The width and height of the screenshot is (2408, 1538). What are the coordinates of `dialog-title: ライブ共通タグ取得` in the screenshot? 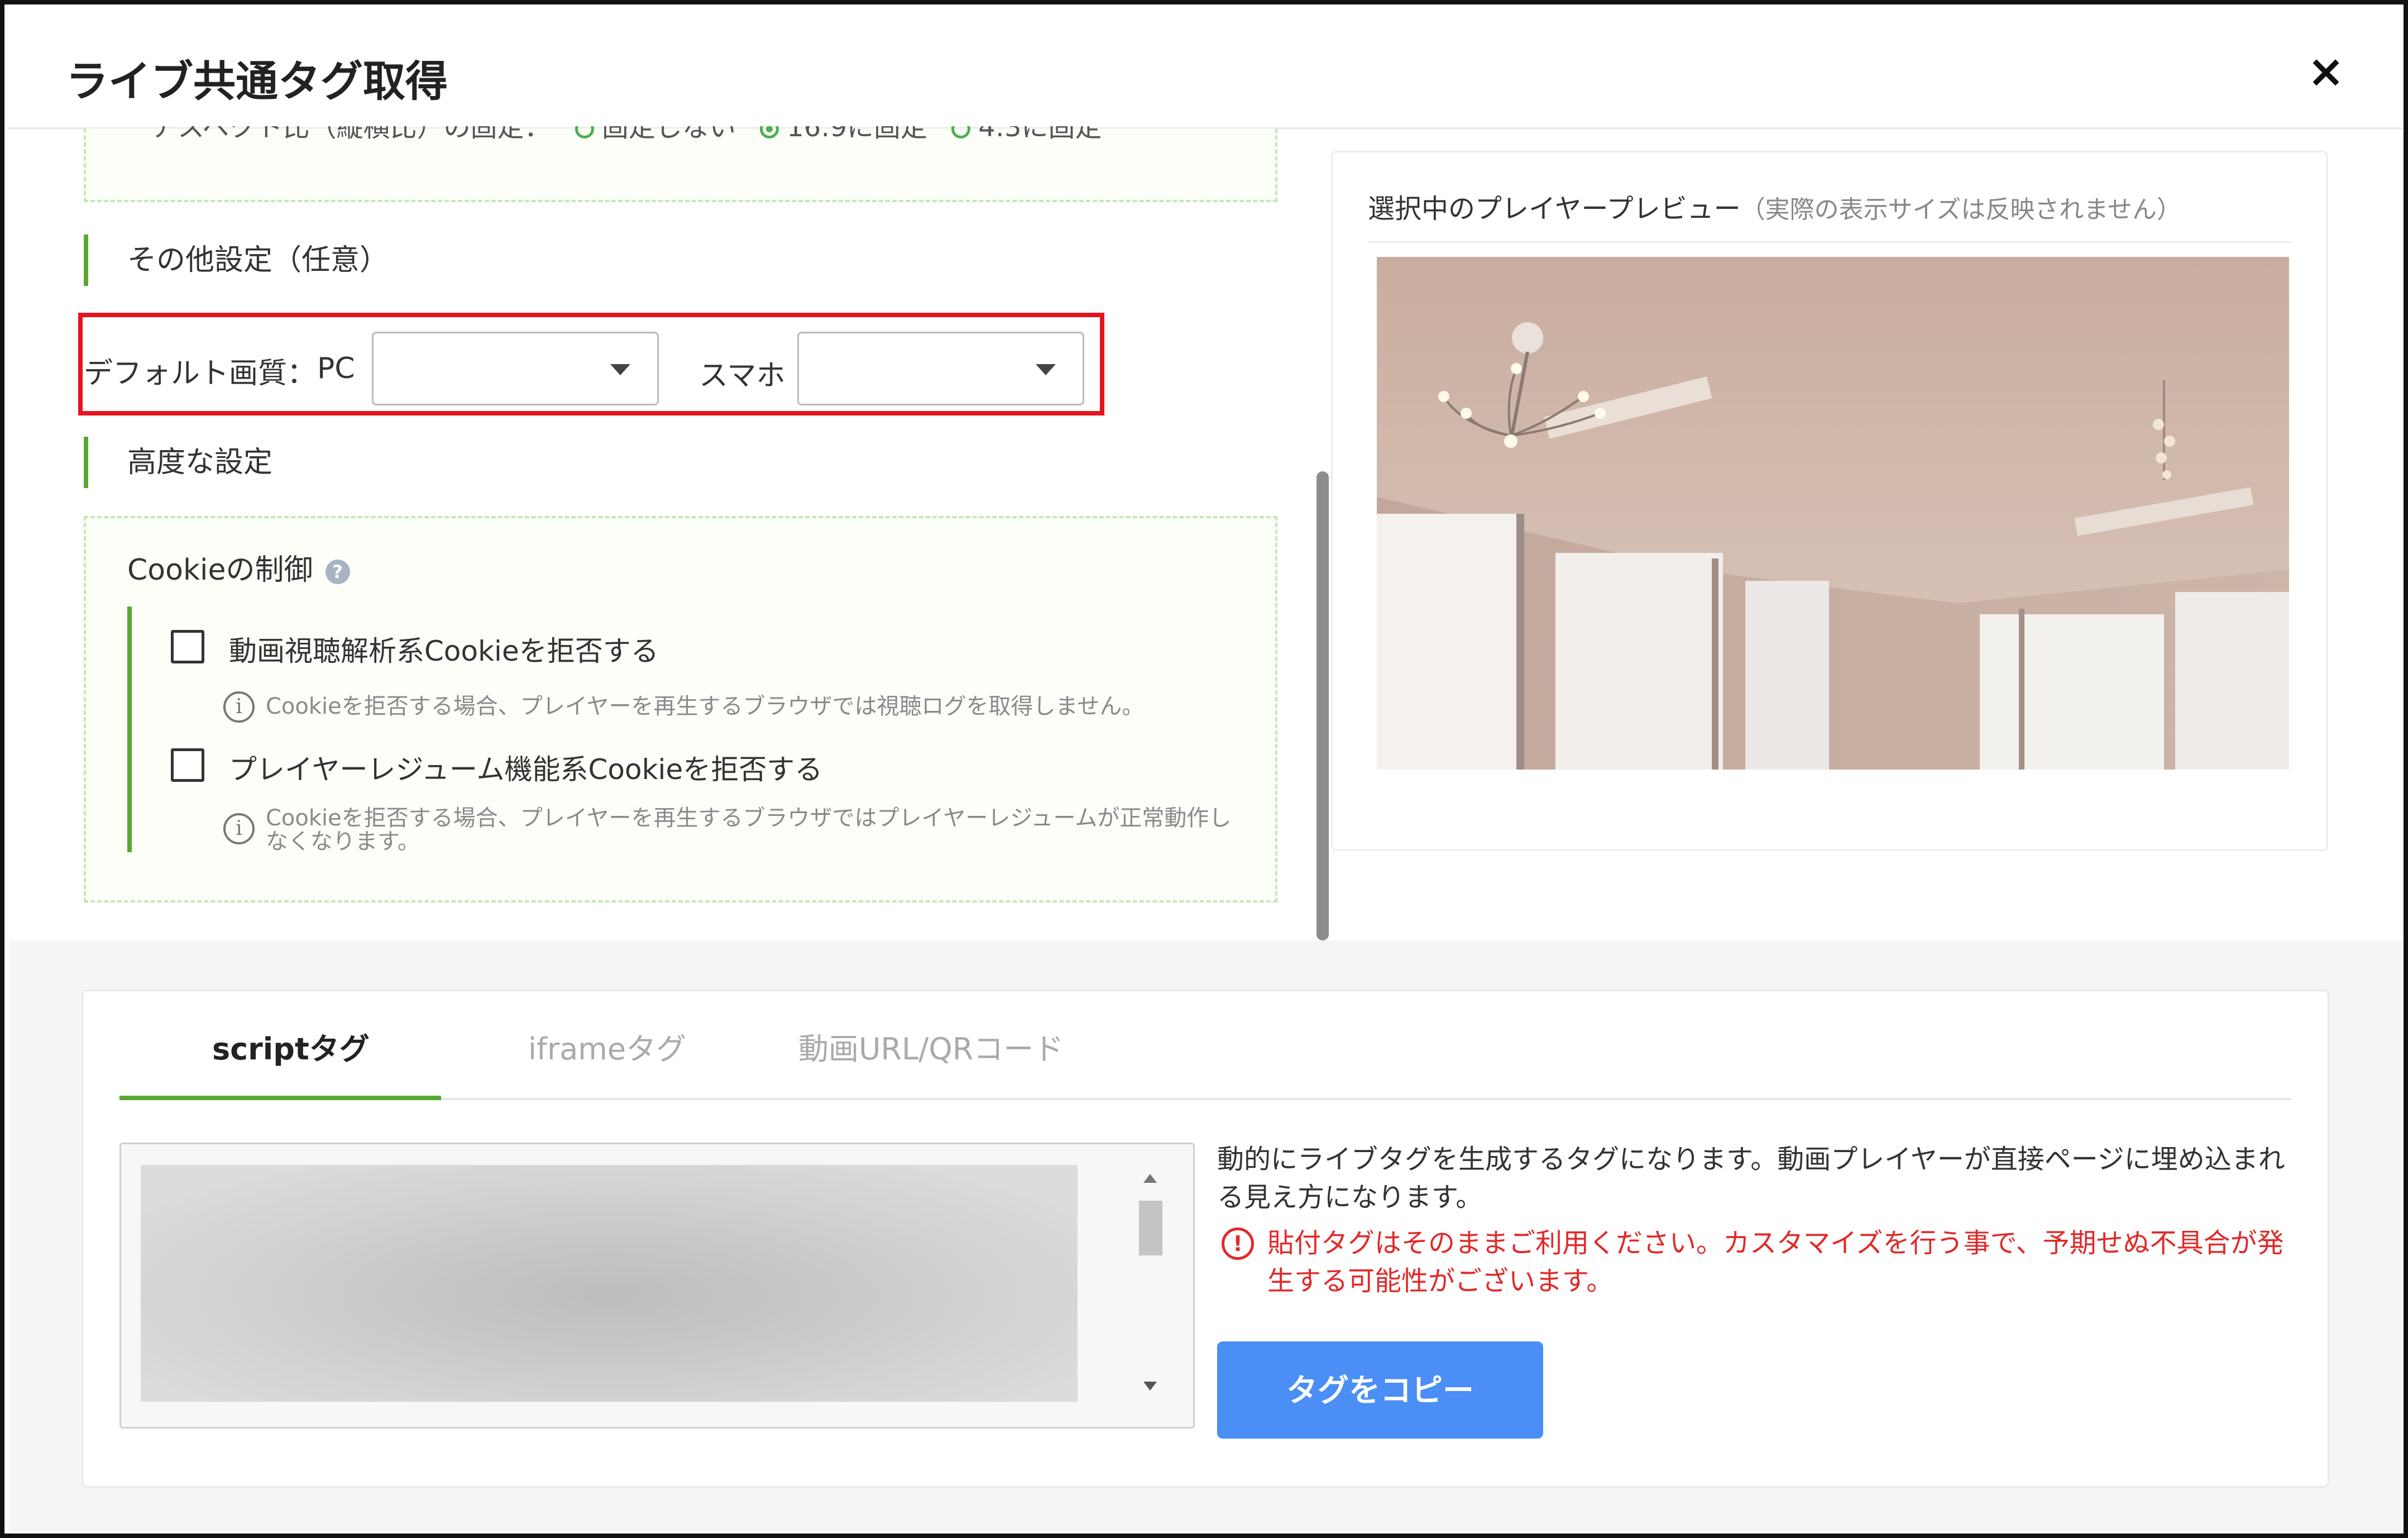 It's located at (257, 81).